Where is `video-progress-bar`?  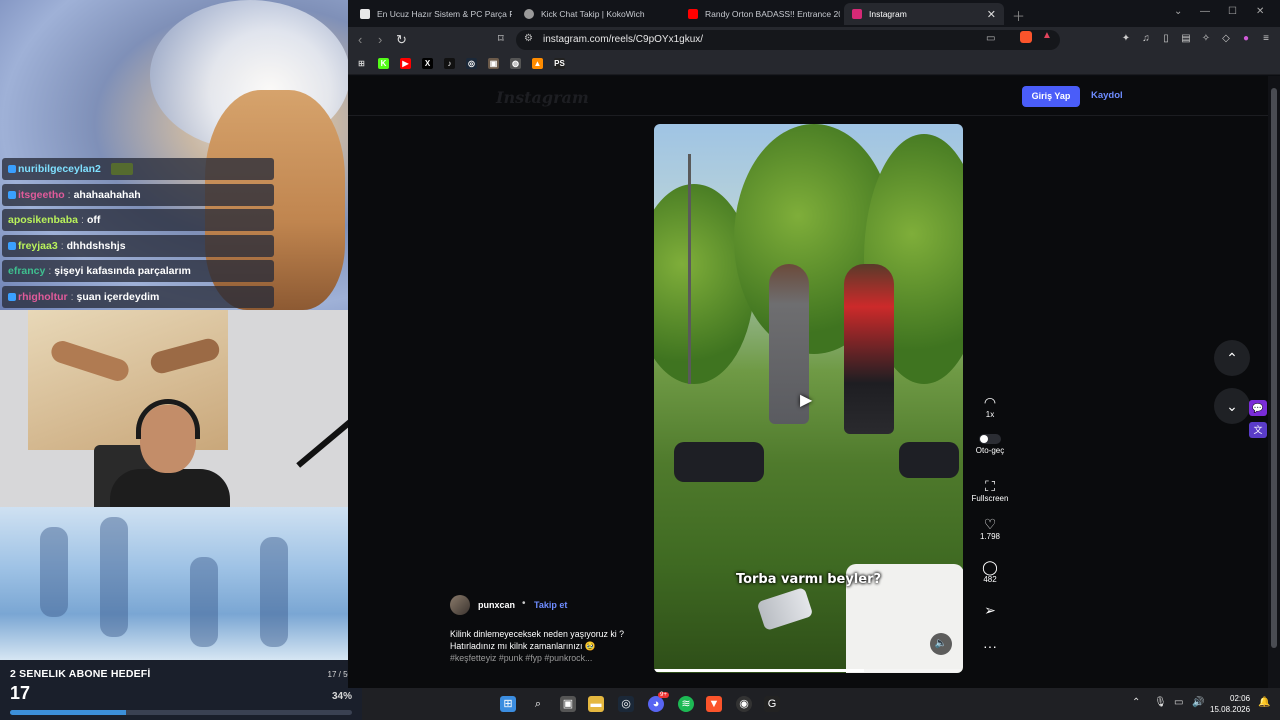
video-progress-bar is located at coordinates (808, 670).